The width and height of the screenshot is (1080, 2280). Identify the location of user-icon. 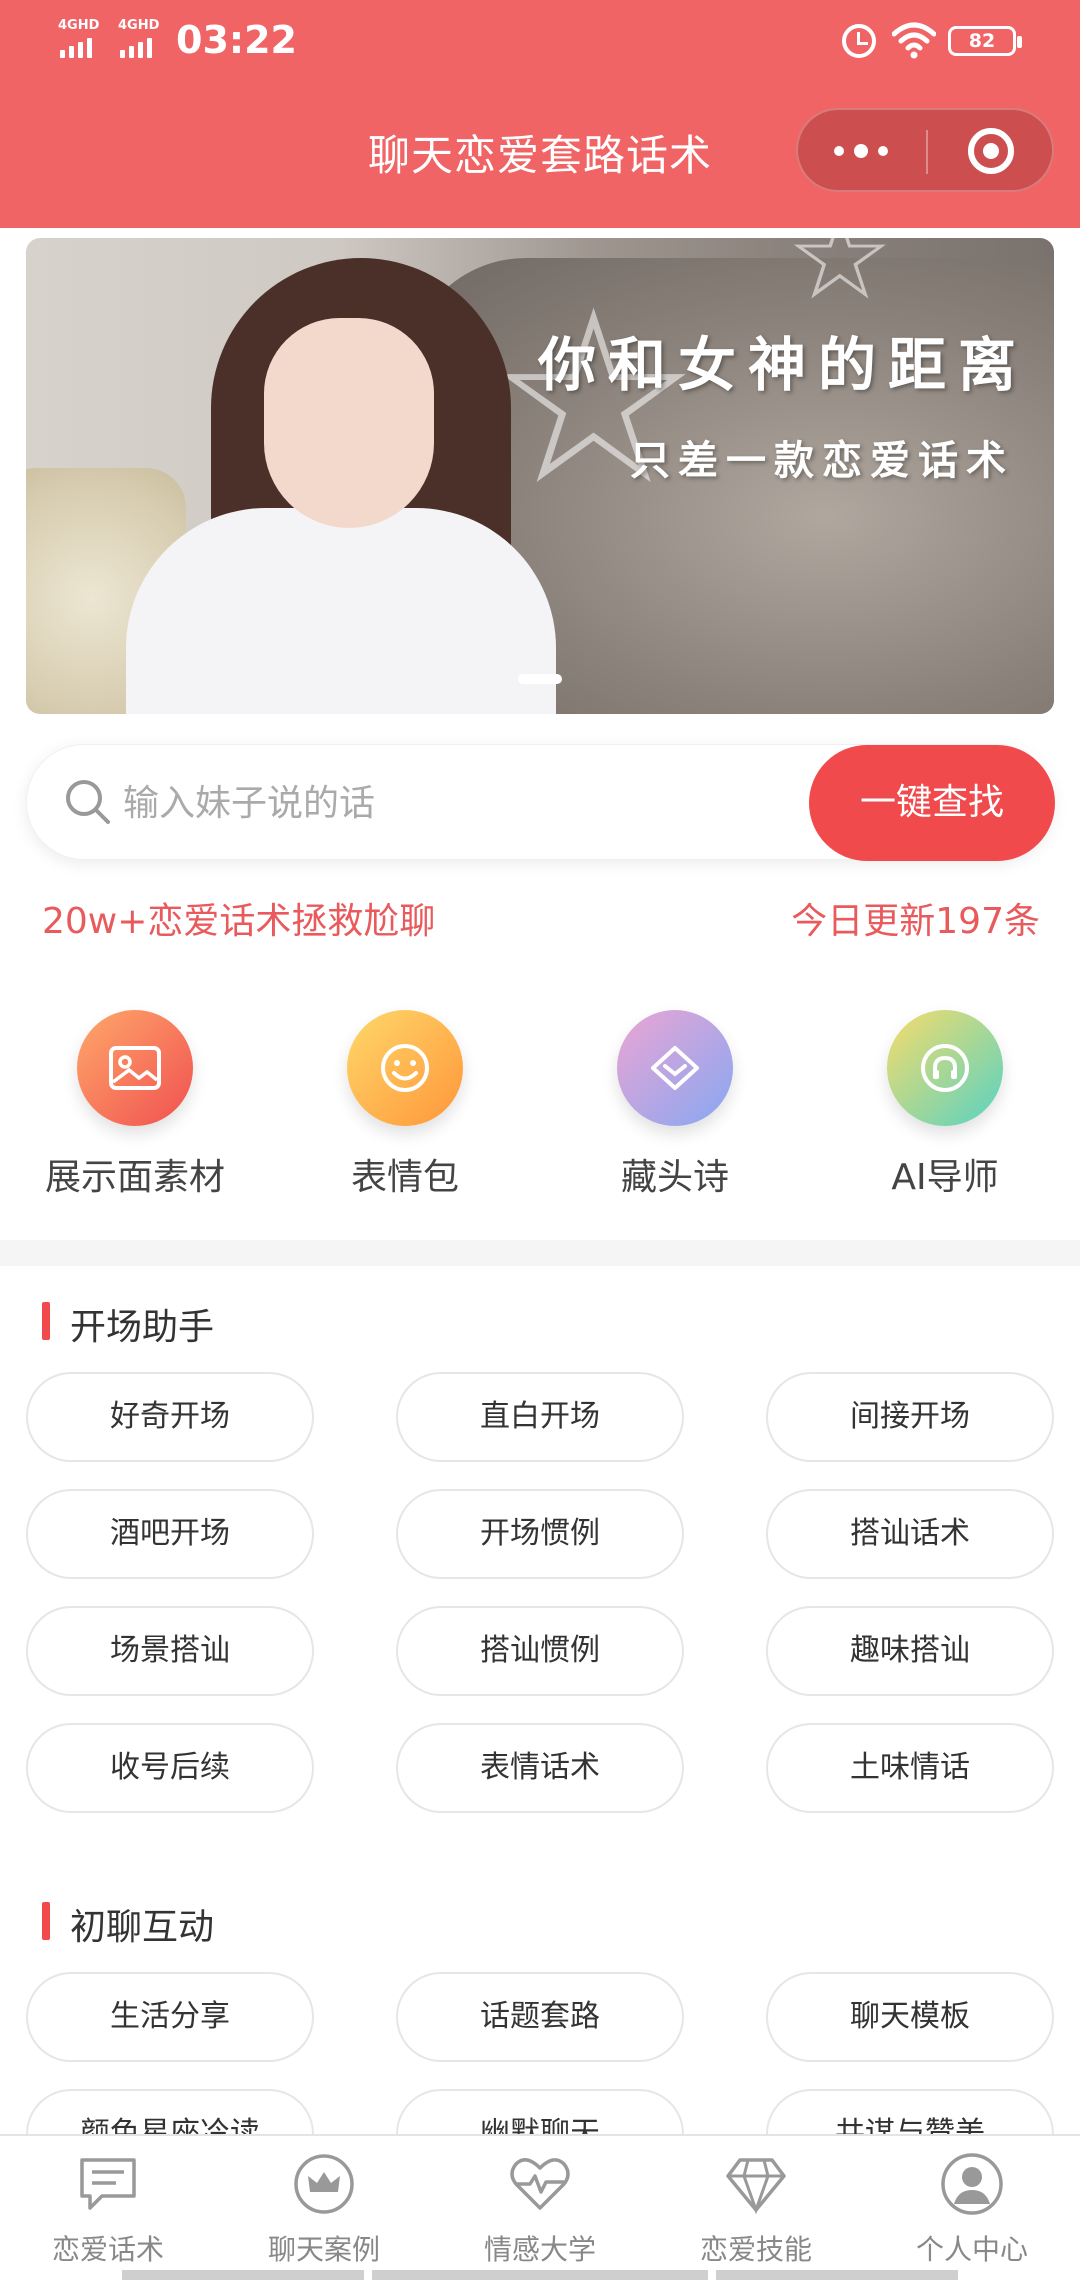
(972, 2184).